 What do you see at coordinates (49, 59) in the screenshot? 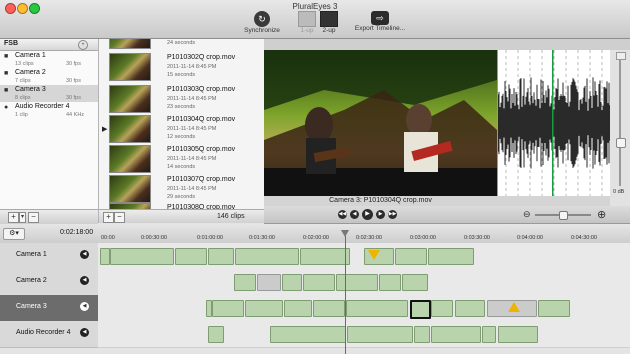
I see `media-item-camera-1: ■ Camera 1 13 clips 30 fps` at bounding box center [49, 59].